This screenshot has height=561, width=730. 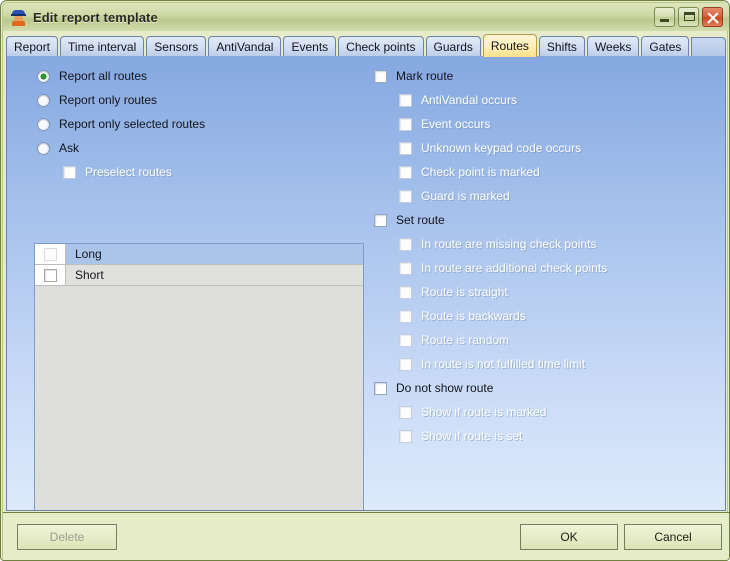 I want to click on checkbox-show-if-route-is-set: Show if route is set, so click(x=460, y=436).